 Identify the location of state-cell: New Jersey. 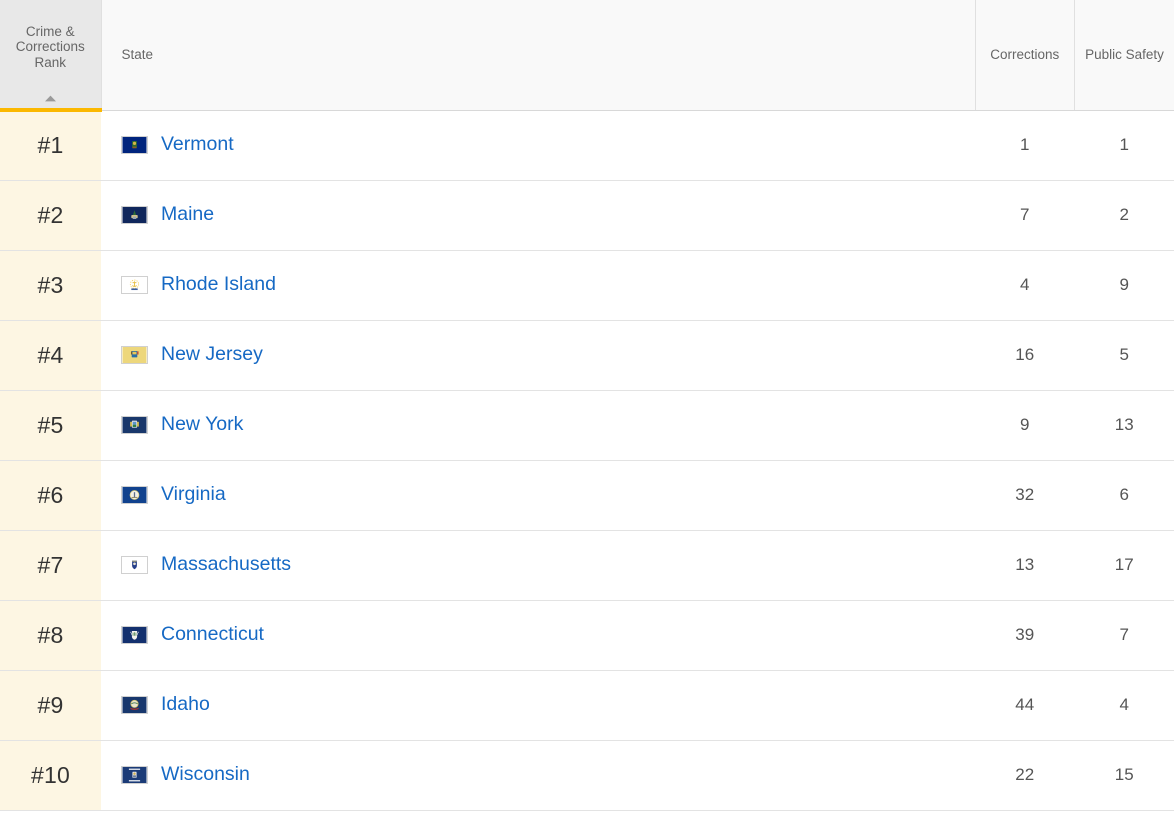
(538, 355).